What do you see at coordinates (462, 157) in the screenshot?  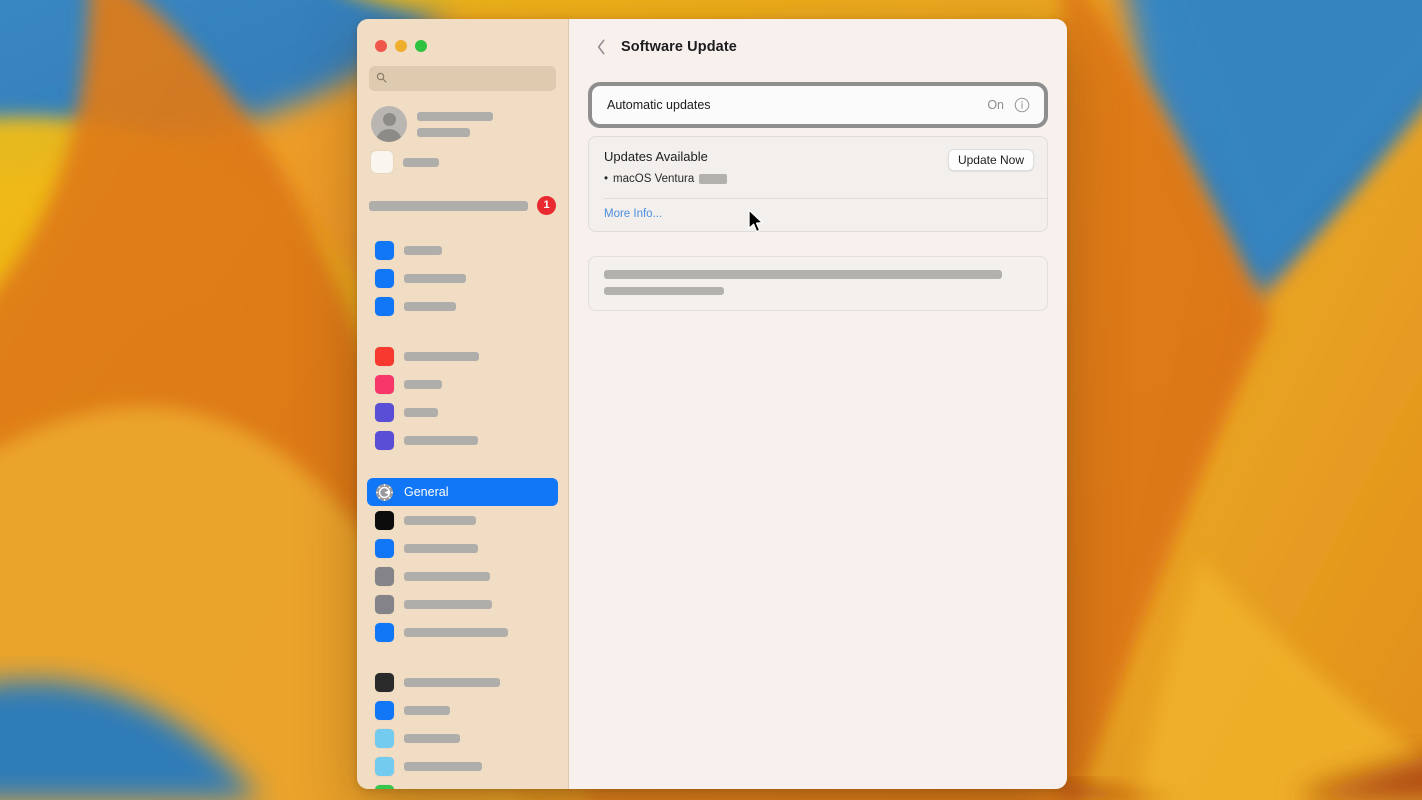 I see `sidebar-item-apple-id-extra` at bounding box center [462, 157].